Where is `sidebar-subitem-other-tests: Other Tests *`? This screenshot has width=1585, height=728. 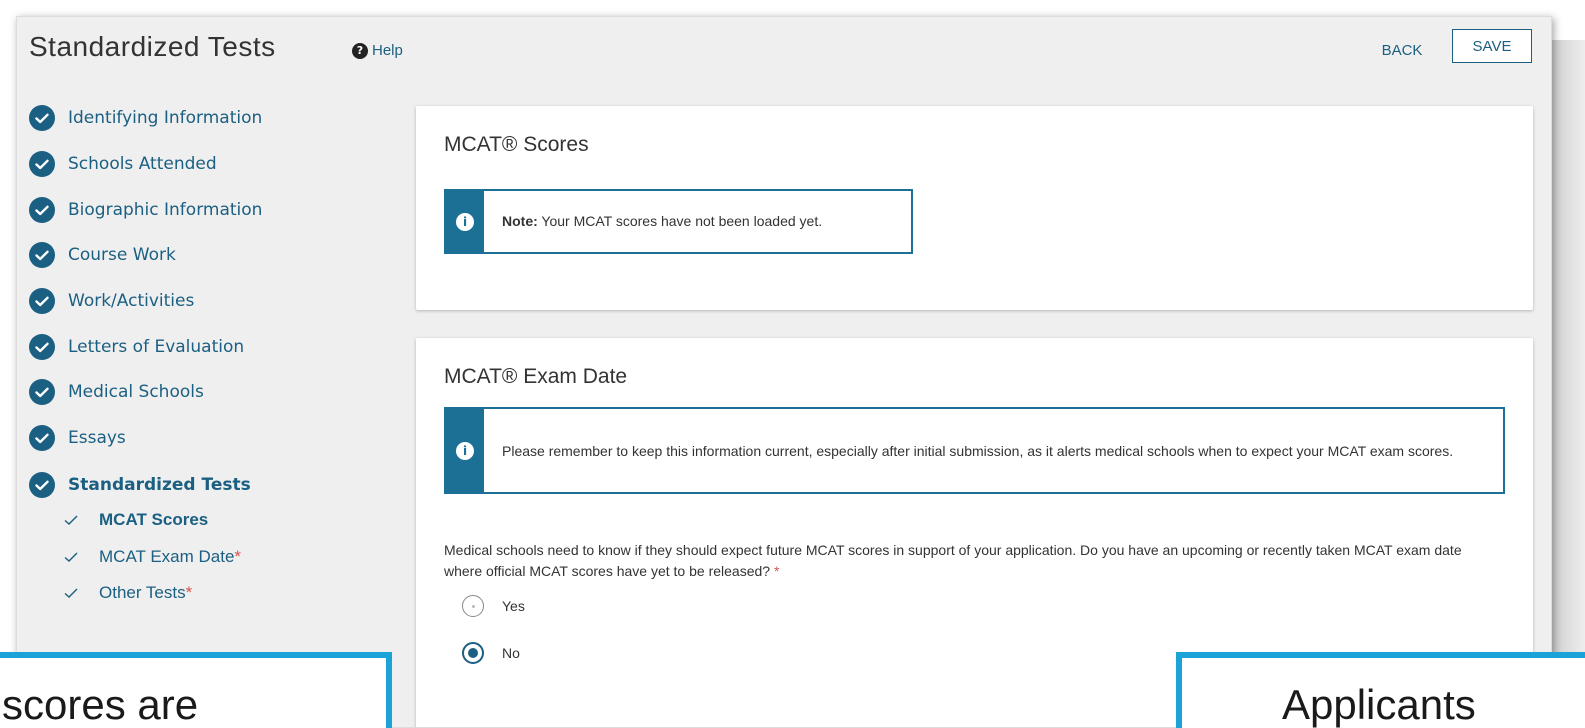 sidebar-subitem-other-tests: Other Tests * is located at coordinates (127, 593).